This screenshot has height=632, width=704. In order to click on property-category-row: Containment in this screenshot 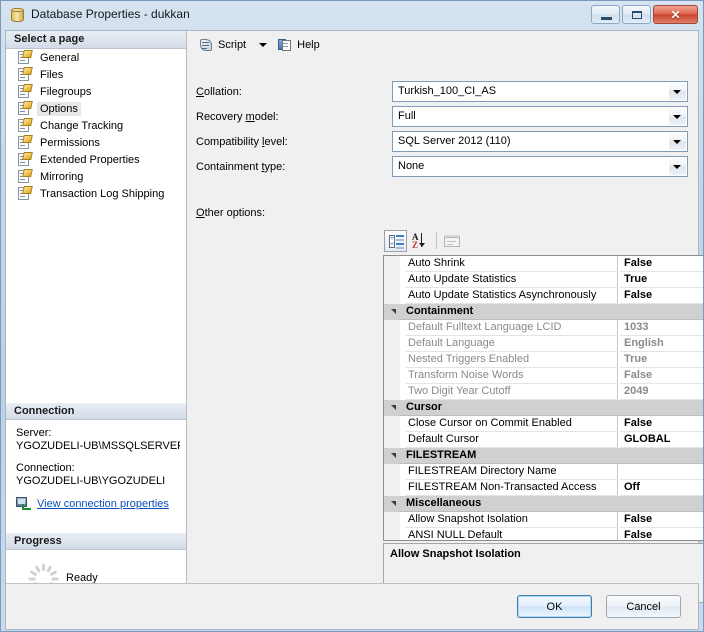, I will do `click(544, 312)`.